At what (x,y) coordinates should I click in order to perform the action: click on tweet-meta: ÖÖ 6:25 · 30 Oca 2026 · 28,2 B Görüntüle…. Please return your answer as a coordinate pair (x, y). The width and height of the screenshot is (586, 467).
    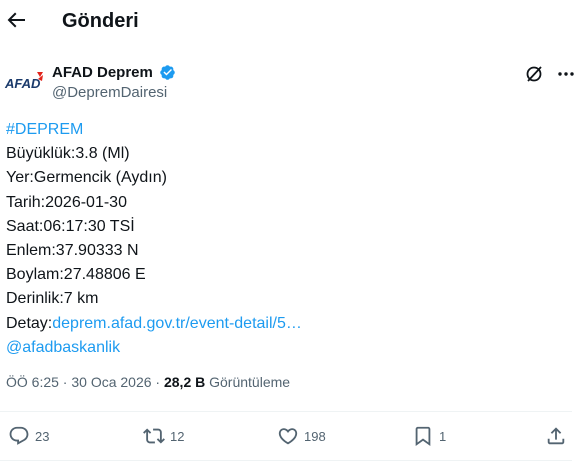
    Looking at the image, I should click on (148, 382).